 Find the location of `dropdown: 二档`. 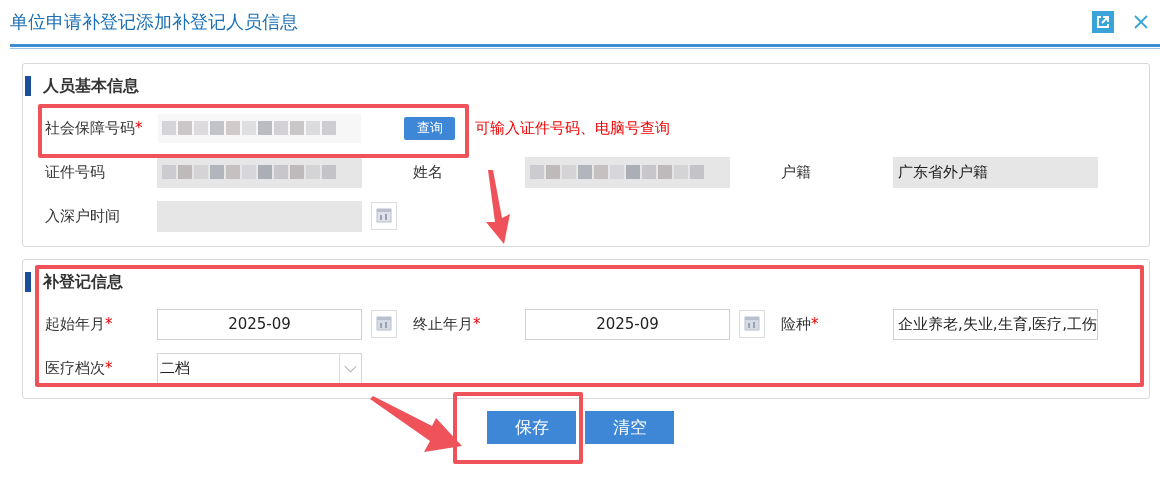

dropdown: 二档 is located at coordinates (259, 368).